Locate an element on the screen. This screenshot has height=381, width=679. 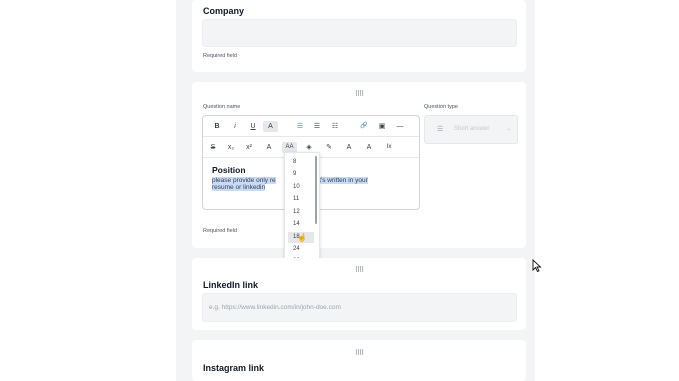
question-type-label: Question type is located at coordinates (441, 107).